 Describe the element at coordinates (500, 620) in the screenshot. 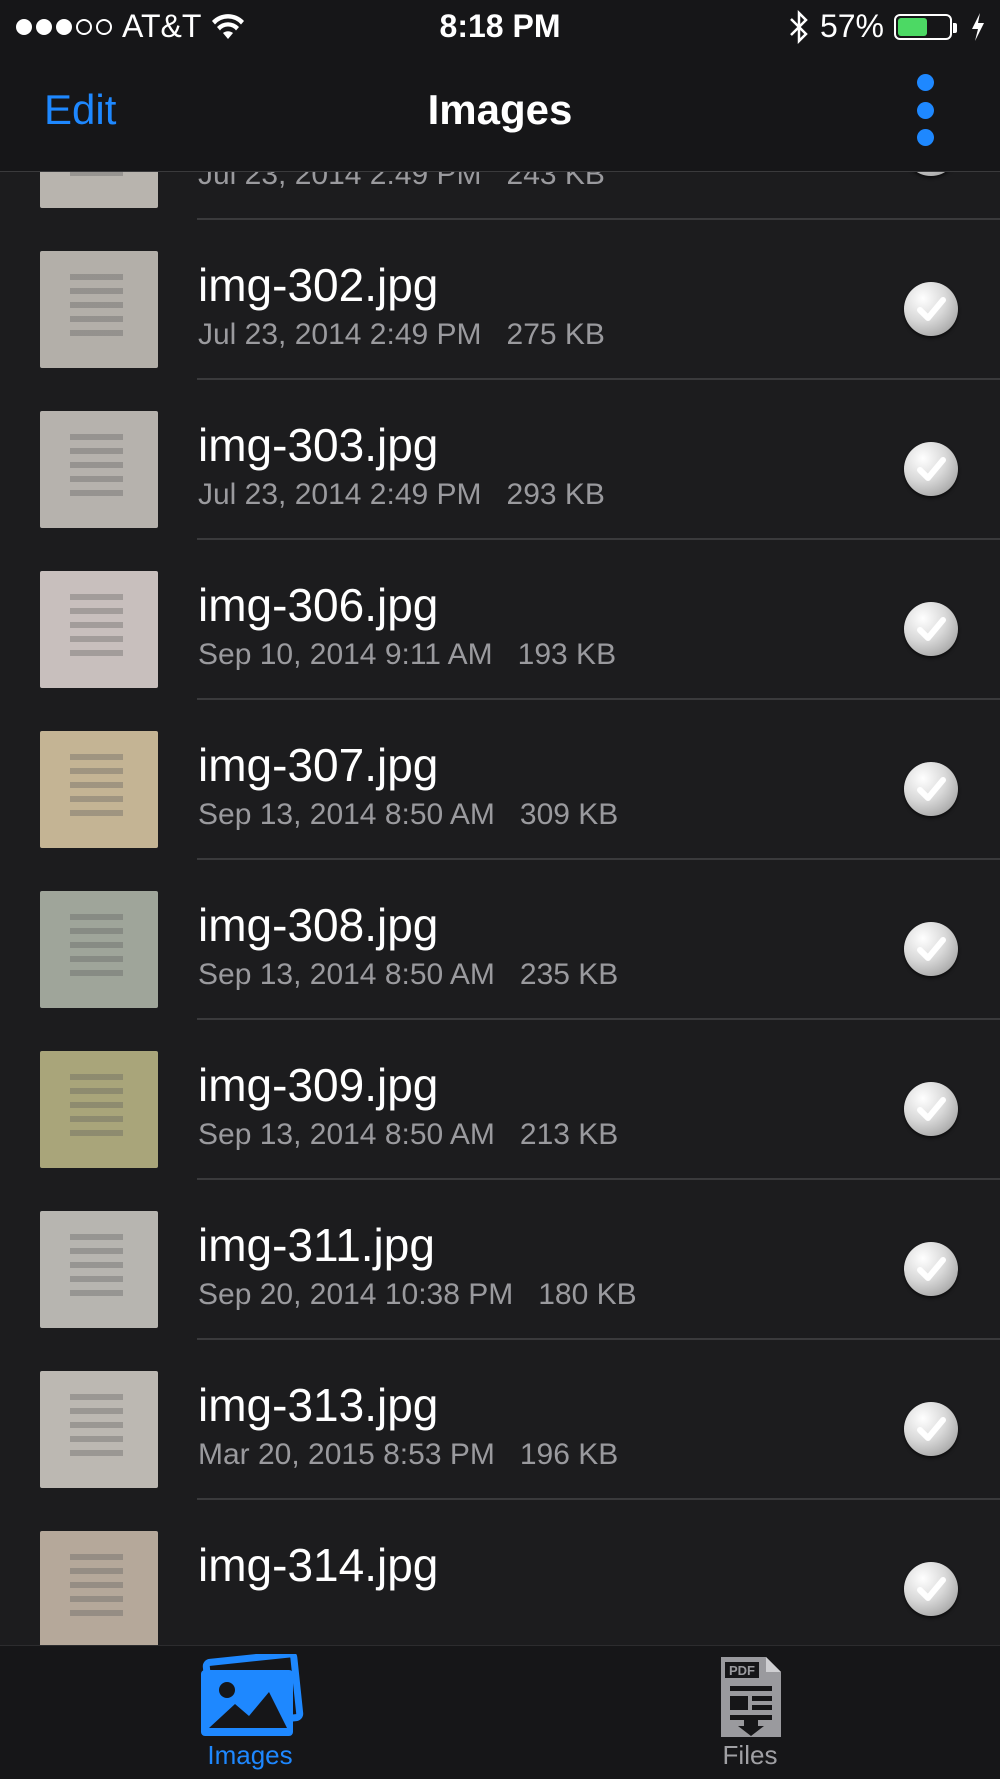

I see `file-row: img-306.jpg Sep 10, 2014 9:11 AM 193 KB` at that location.